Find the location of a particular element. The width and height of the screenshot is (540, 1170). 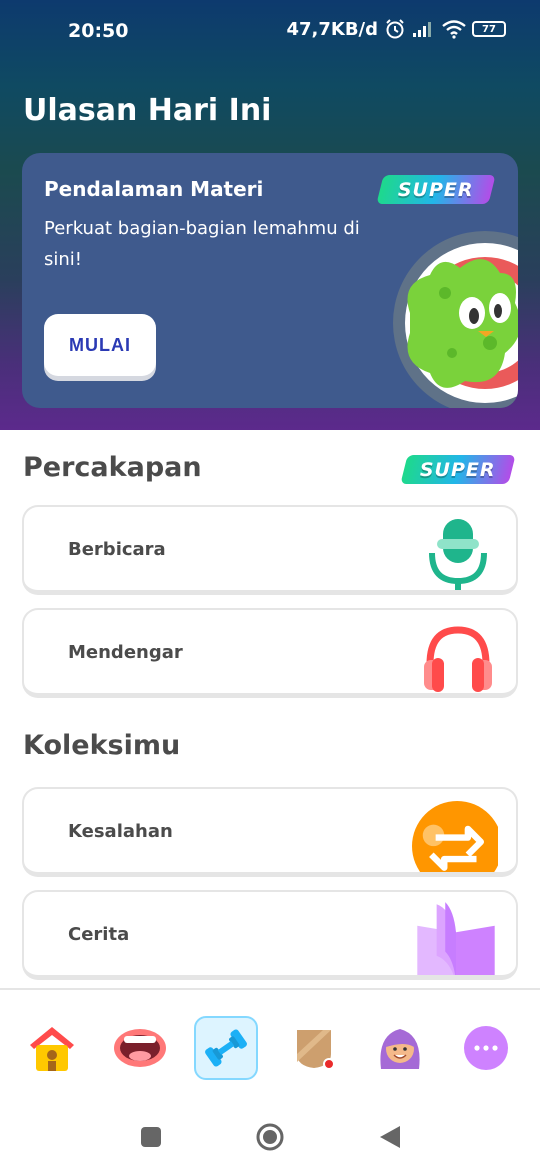

listening-label: Mendengar is located at coordinates (125, 652).